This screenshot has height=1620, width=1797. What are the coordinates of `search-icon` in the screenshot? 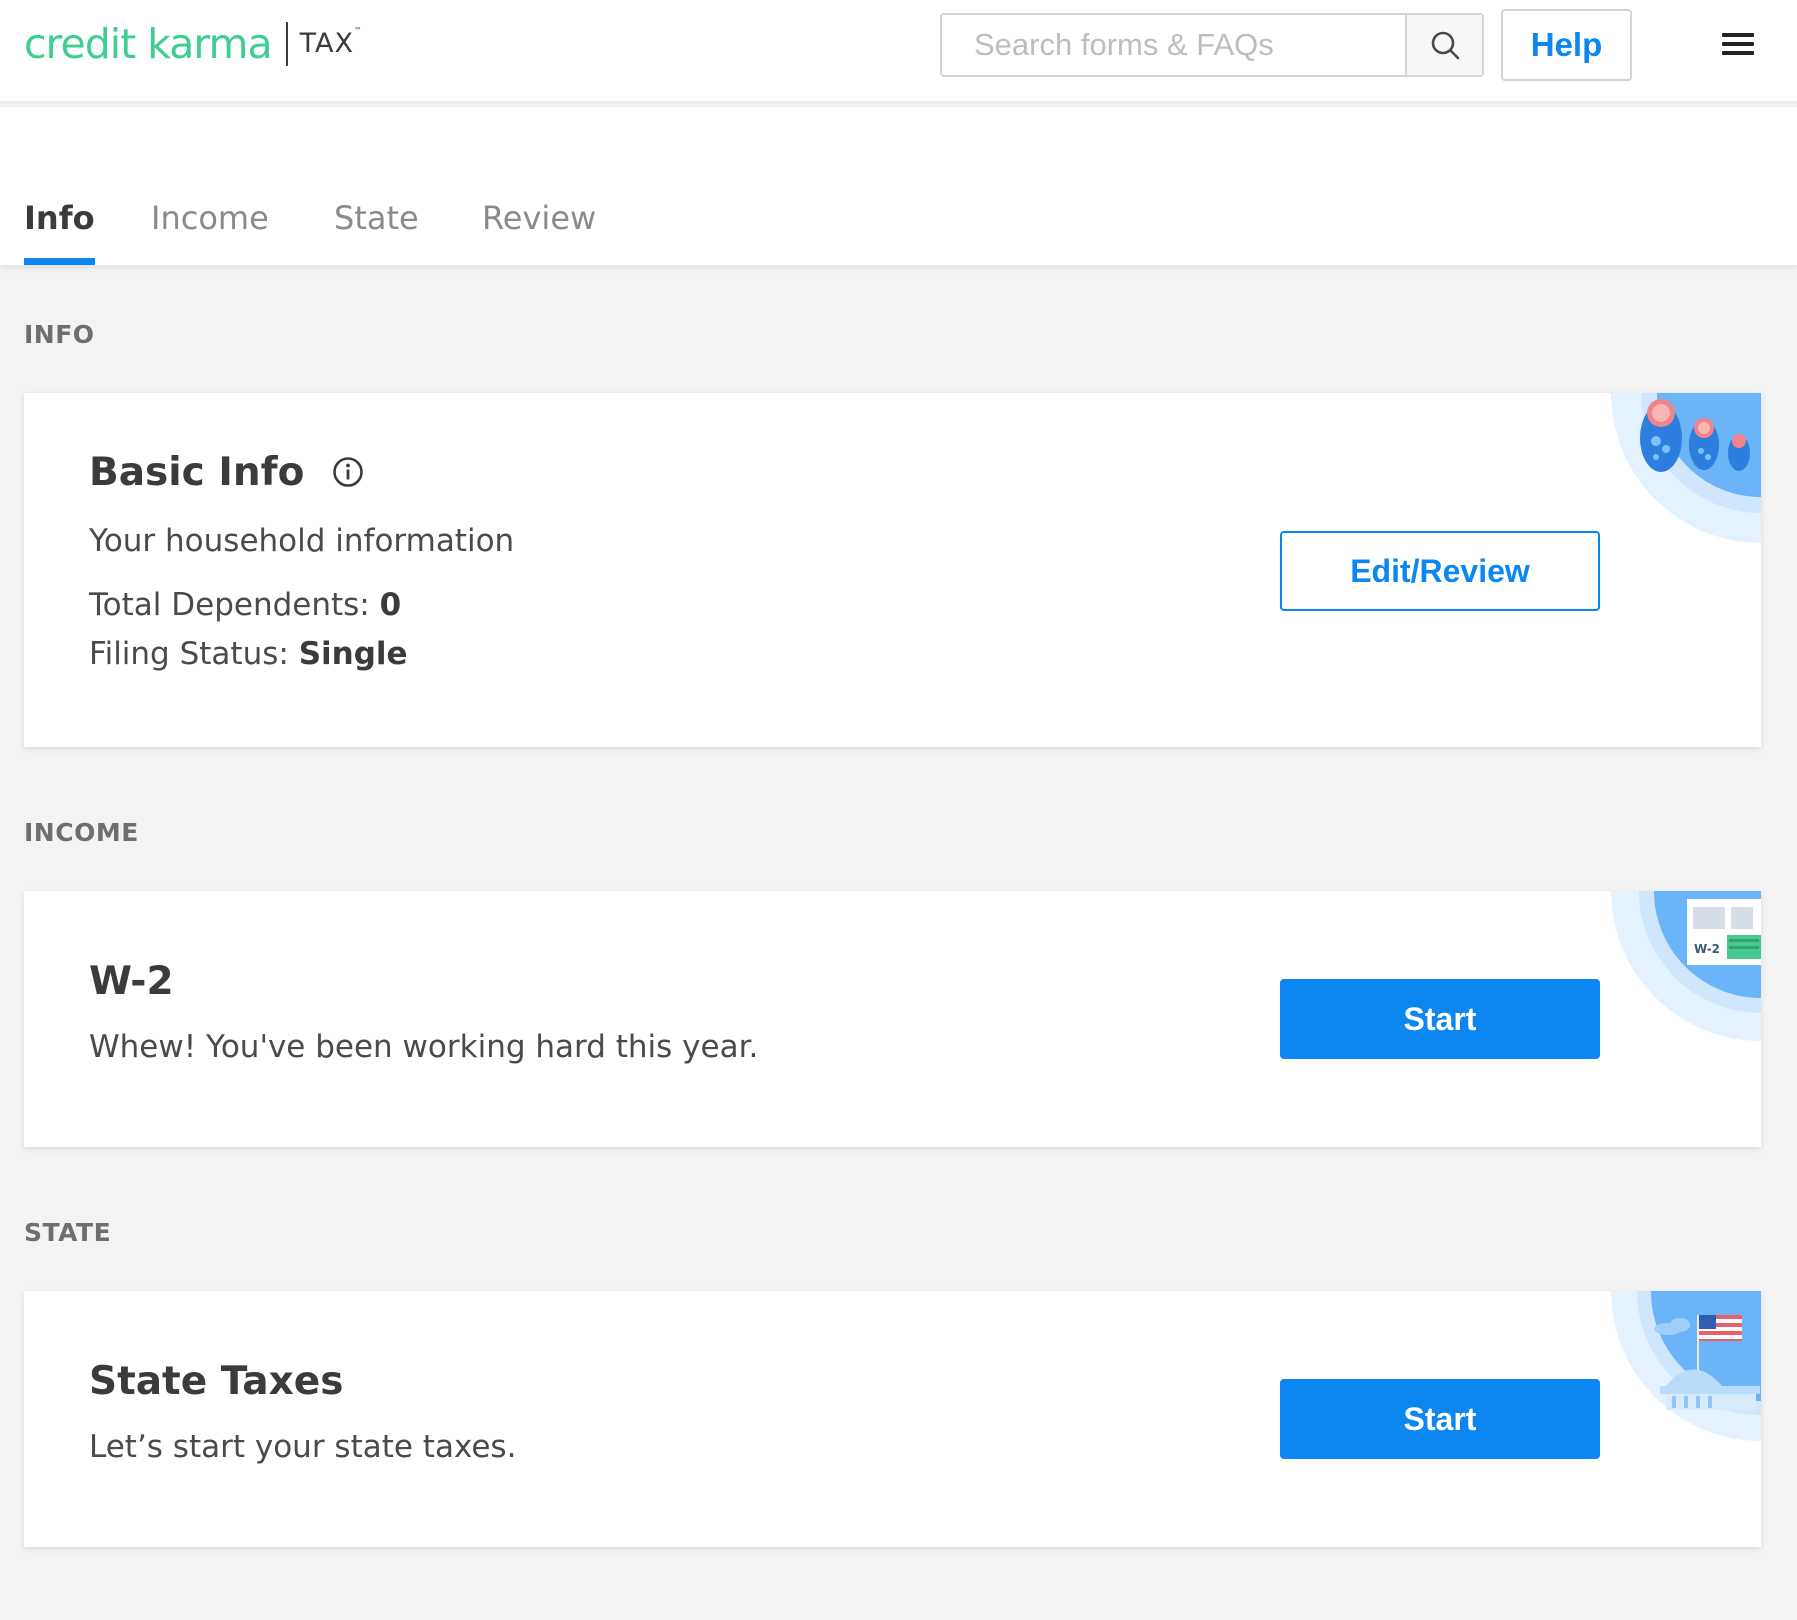 It's located at (1445, 45).